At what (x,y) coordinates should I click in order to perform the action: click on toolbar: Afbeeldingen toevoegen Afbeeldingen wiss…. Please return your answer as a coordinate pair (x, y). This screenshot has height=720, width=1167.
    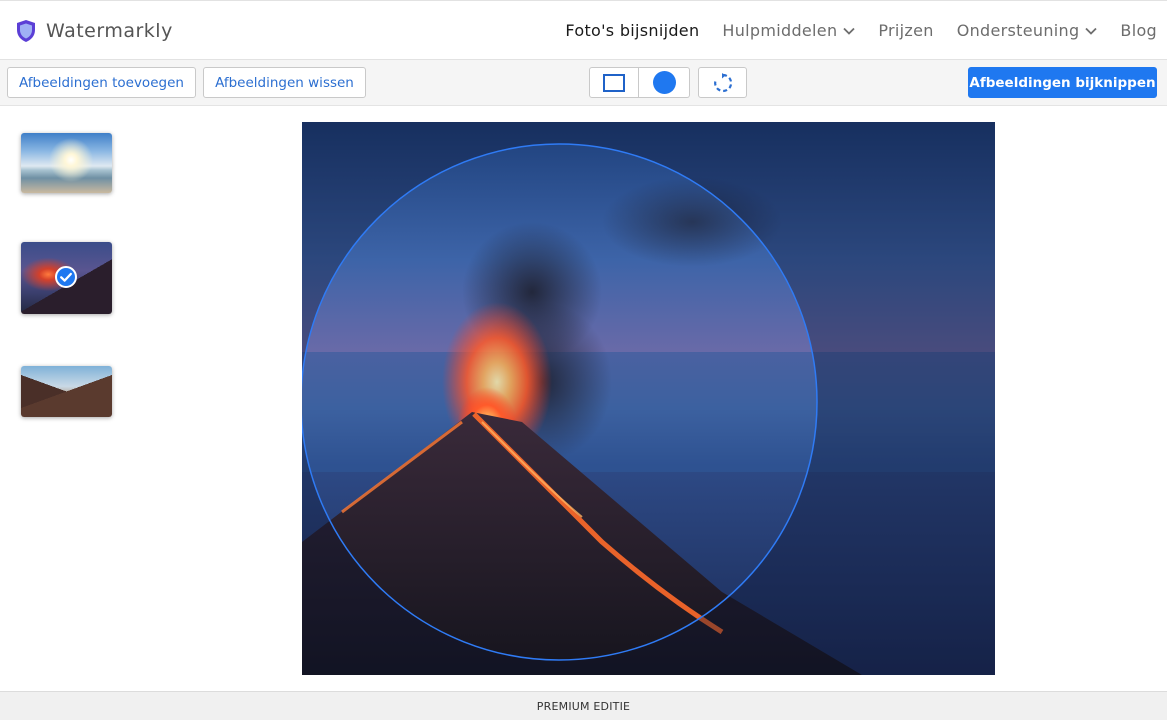
    Looking at the image, I should click on (583, 83).